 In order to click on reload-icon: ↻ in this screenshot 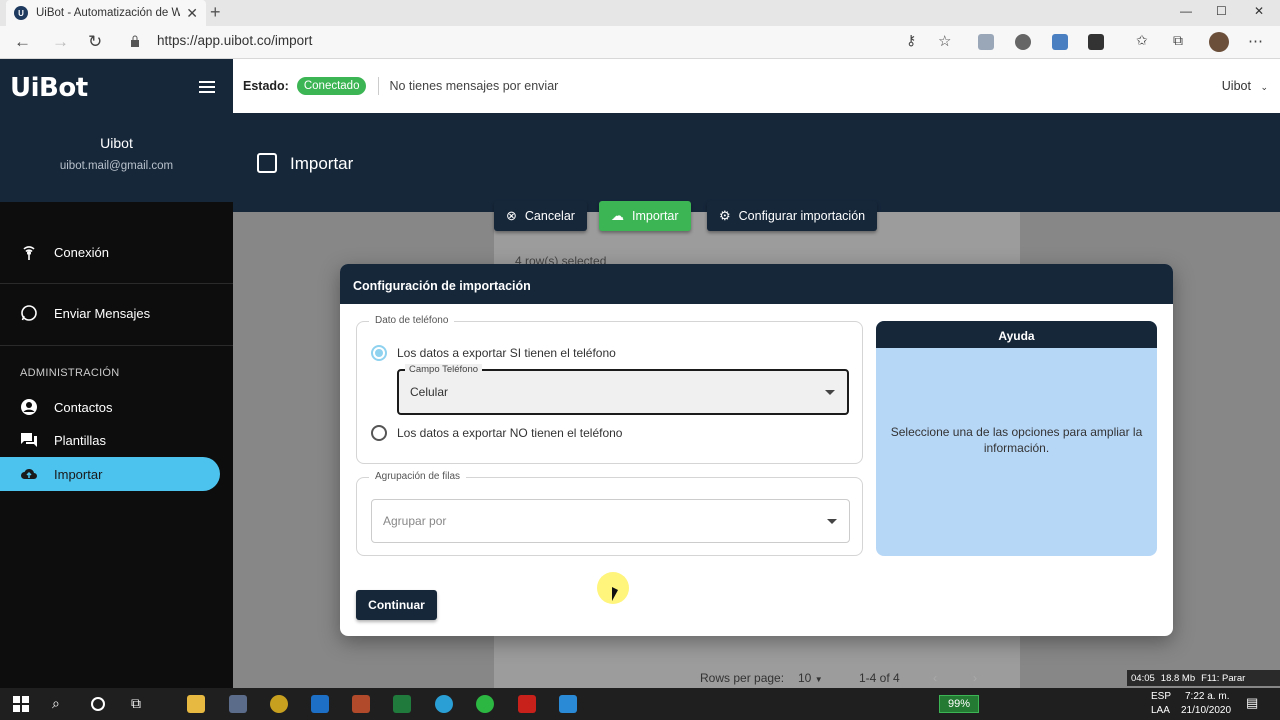, I will do `click(95, 42)`.